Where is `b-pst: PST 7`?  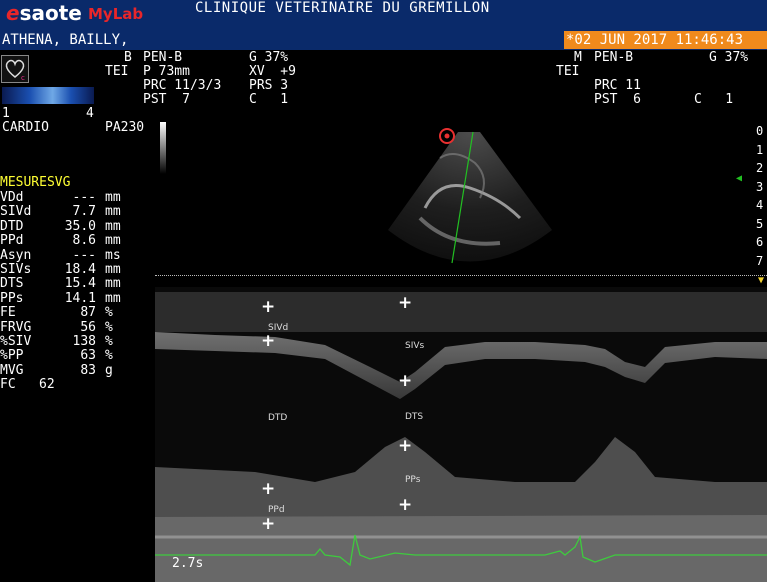
b-pst: PST 7 is located at coordinates (166, 99).